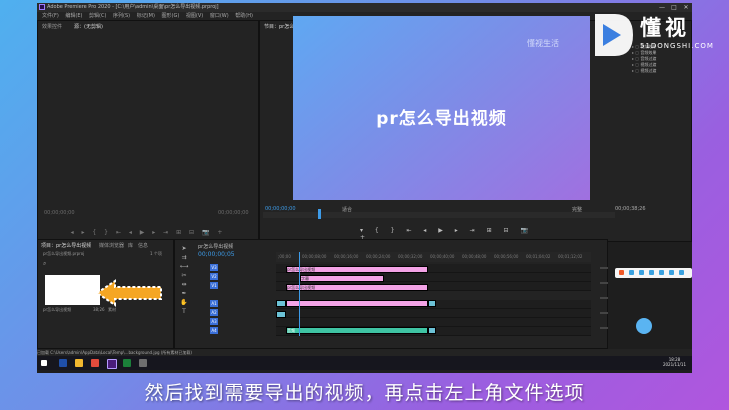 The height and width of the screenshot is (410, 729). I want to click on menu-help: 帮助(H), so click(244, 16).